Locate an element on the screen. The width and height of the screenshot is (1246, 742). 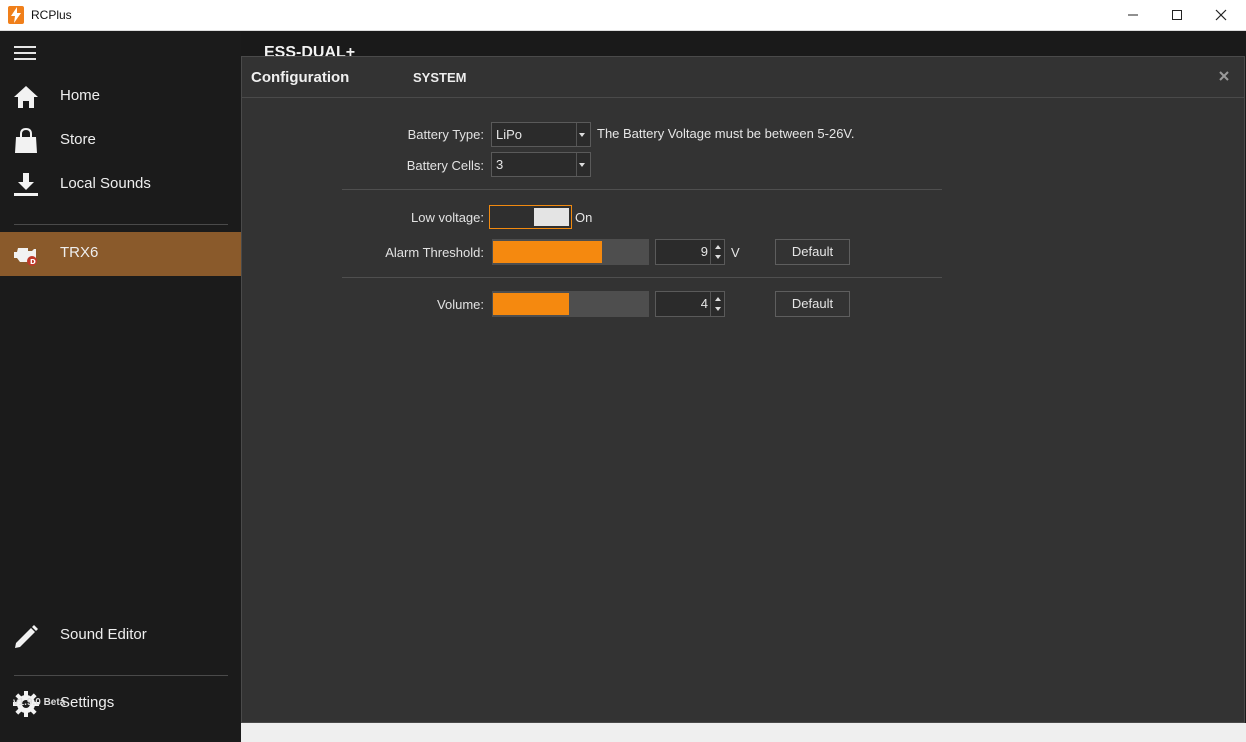
battery-type-select: LiPo is located at coordinates (541, 134).